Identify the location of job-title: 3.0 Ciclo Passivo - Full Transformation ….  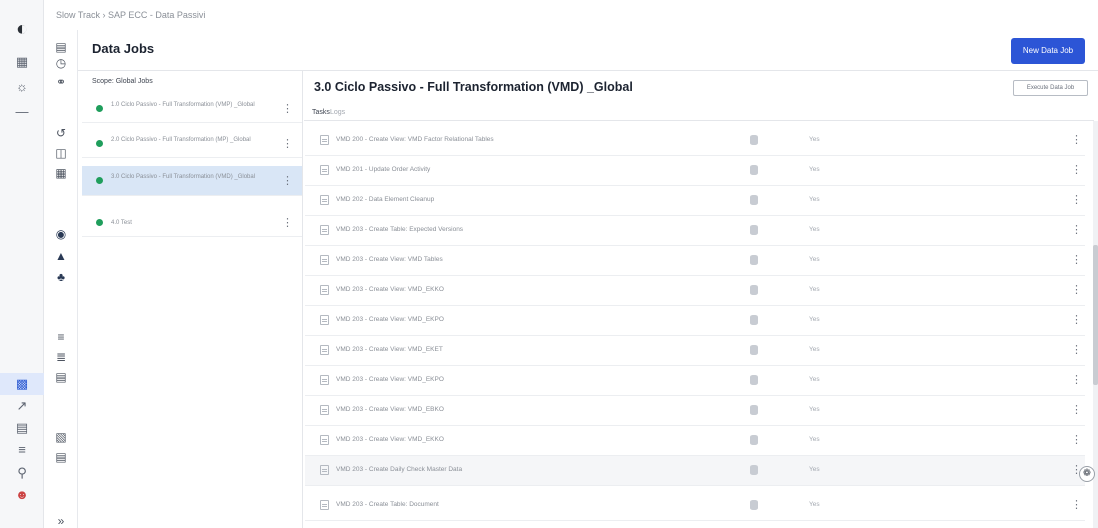
(473, 87).